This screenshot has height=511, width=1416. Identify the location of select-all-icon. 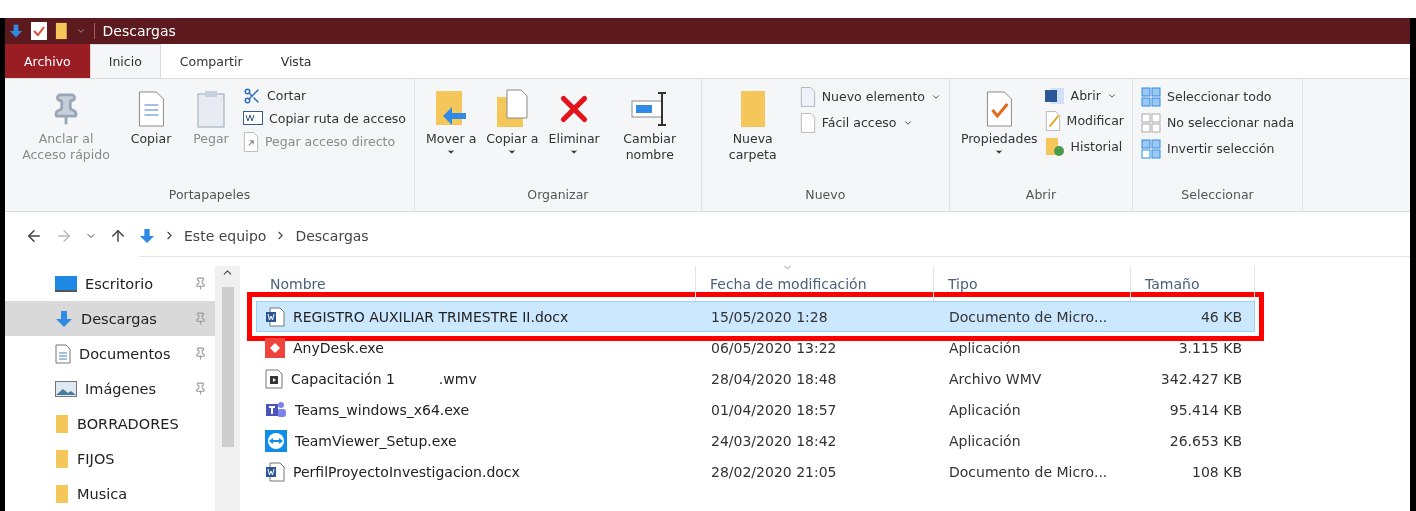
(1151, 96).